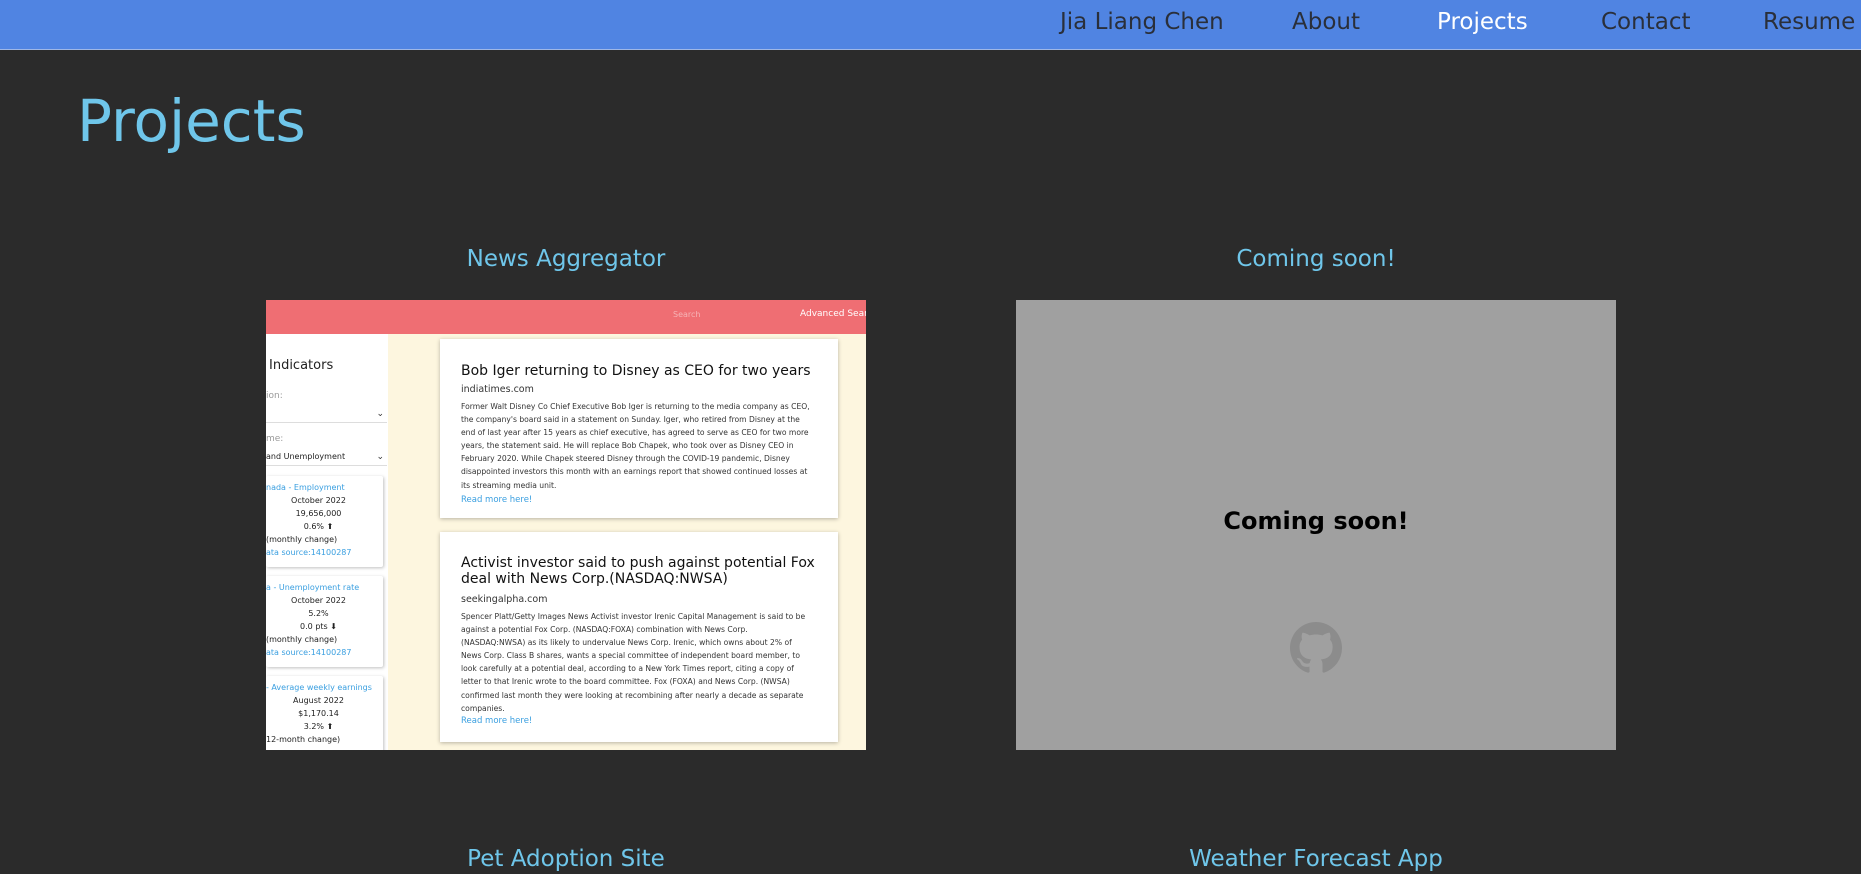 Image resolution: width=1861 pixels, height=874 pixels. Describe the element at coordinates (274, 396) in the screenshot. I see `preview-region-label: ion:` at that location.